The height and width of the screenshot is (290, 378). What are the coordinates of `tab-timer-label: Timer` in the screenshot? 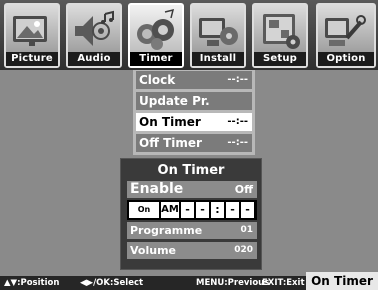 It's located at (156, 59).